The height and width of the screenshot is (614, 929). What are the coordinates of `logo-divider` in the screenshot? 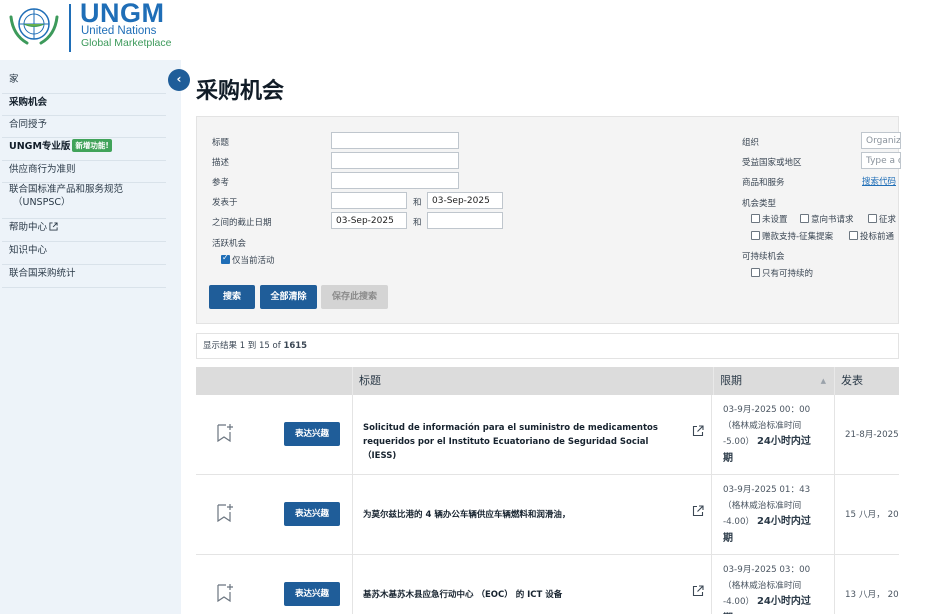 It's located at (70, 28).